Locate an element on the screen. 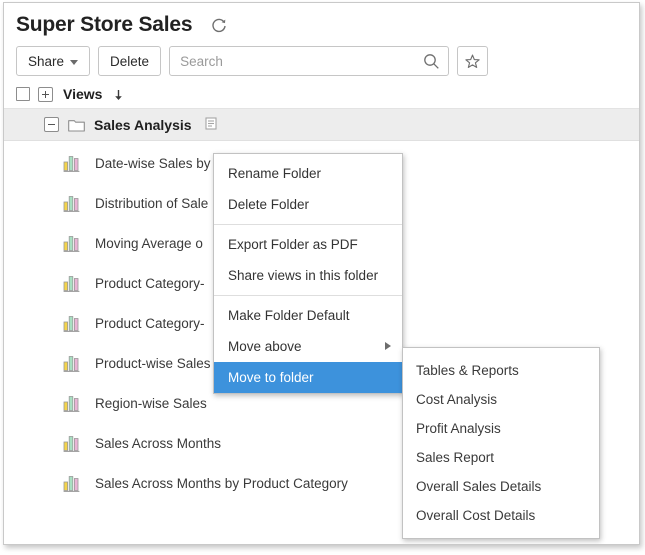  submenu-item-label: Sales Report is located at coordinates (455, 457).